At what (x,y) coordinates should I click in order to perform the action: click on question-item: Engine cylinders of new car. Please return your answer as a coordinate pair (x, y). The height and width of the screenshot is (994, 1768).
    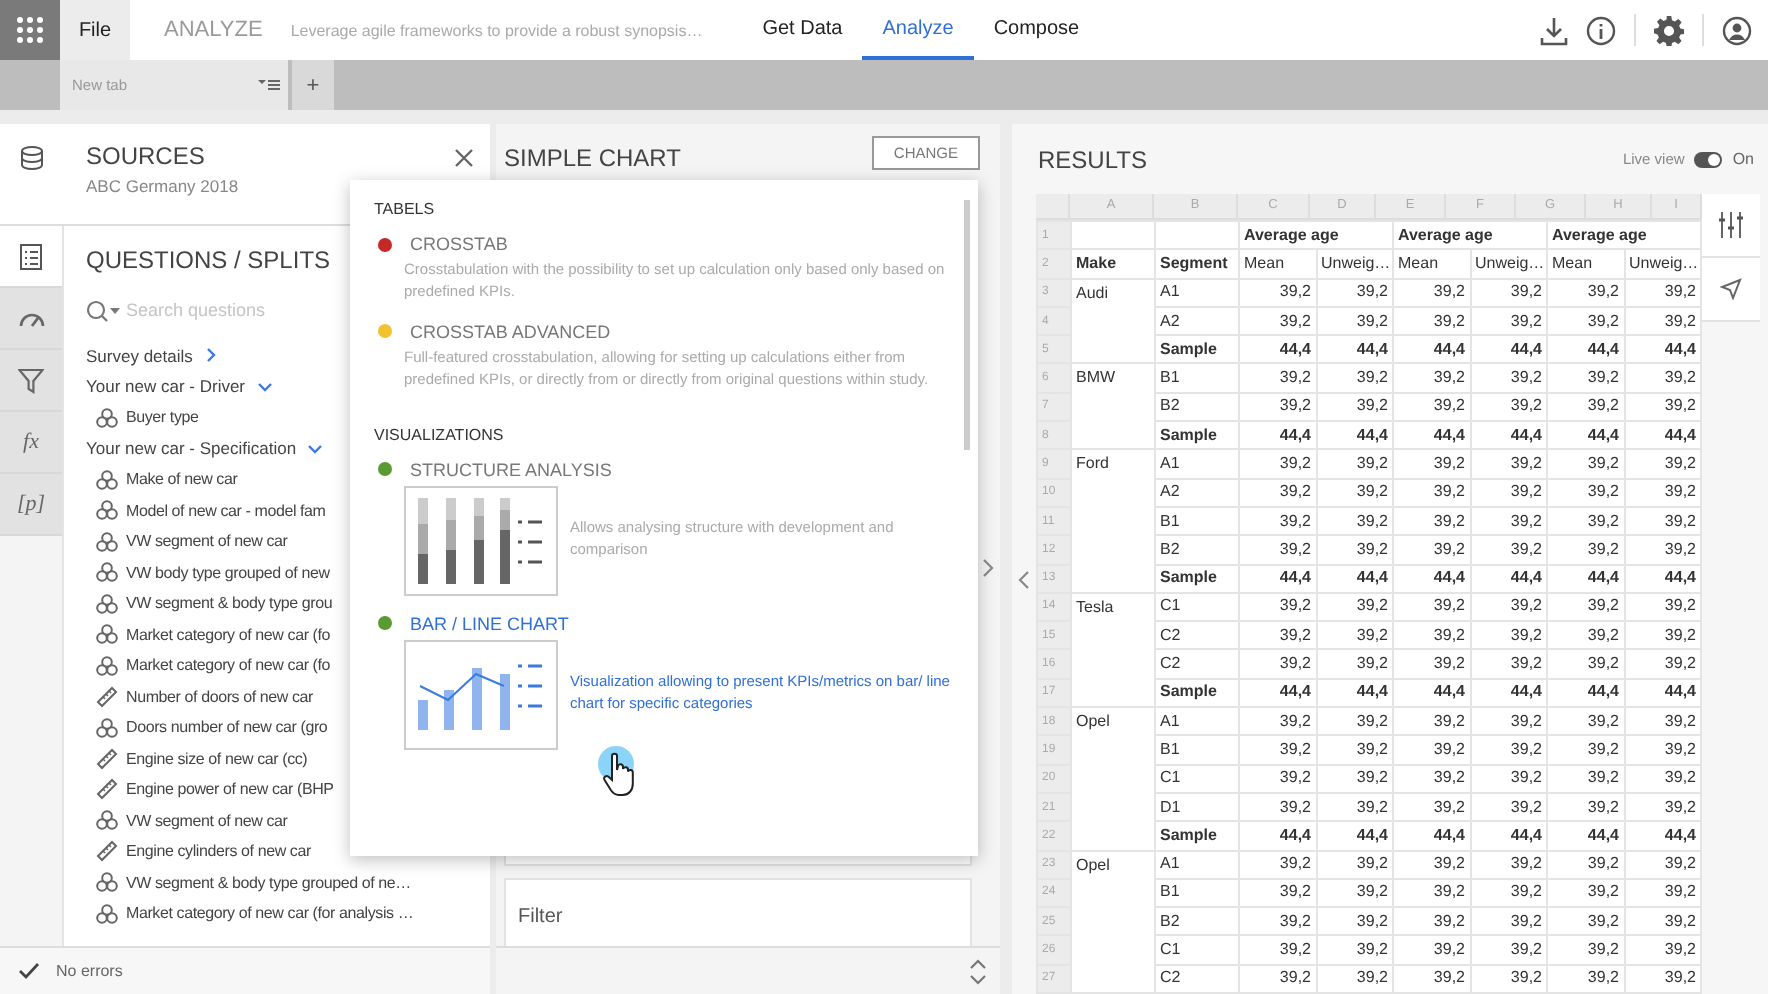
    Looking at the image, I should click on (218, 851).